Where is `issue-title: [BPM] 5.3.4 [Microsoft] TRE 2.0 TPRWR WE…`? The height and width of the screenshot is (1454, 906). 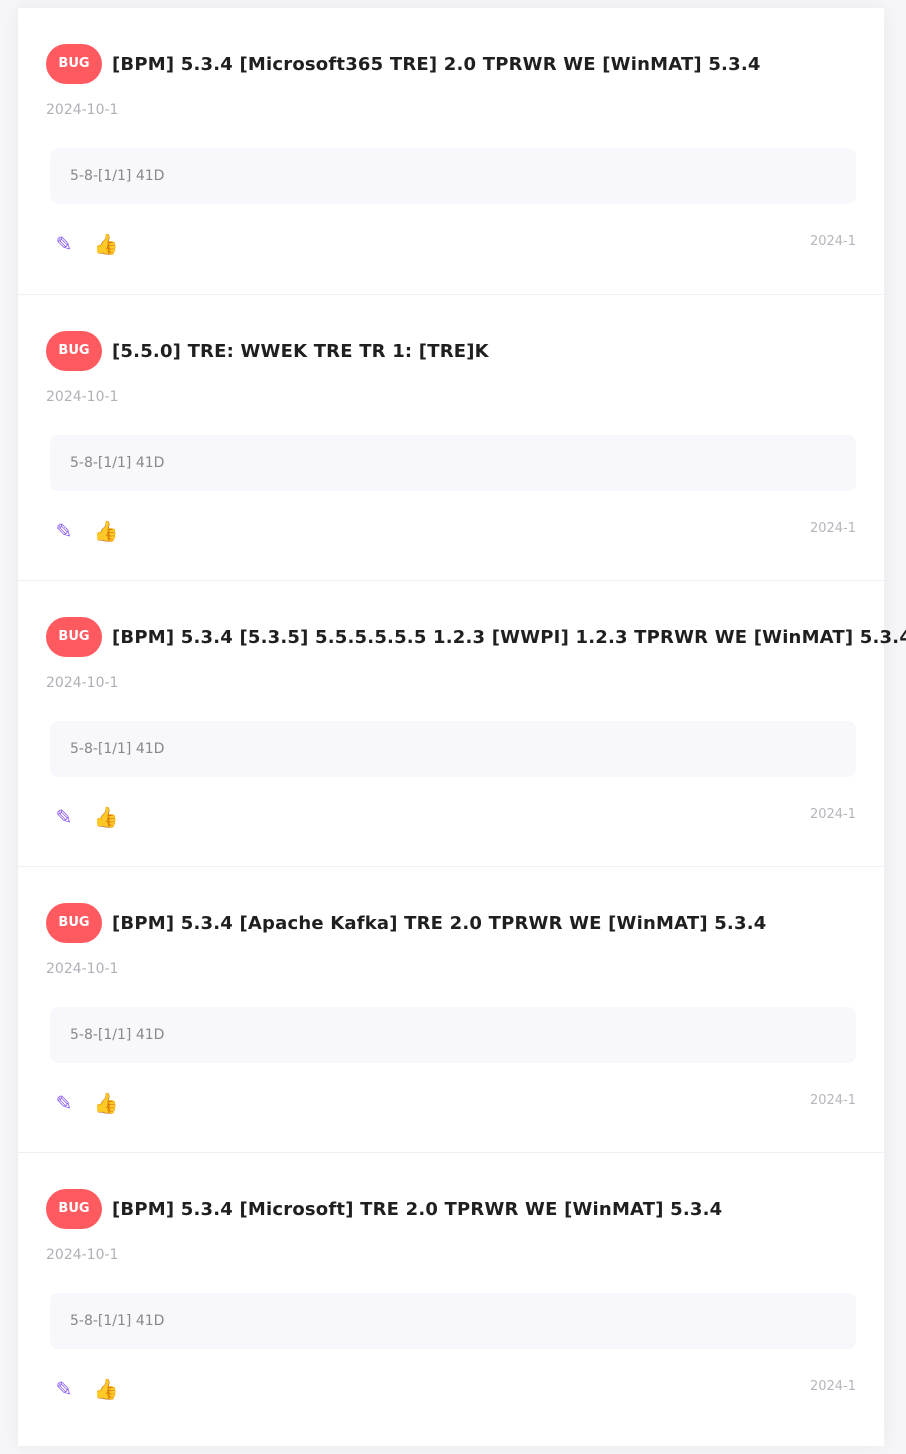 issue-title: [BPM] 5.3.4 [Microsoft] TRE 2.0 TPRWR WE… is located at coordinates (417, 1209).